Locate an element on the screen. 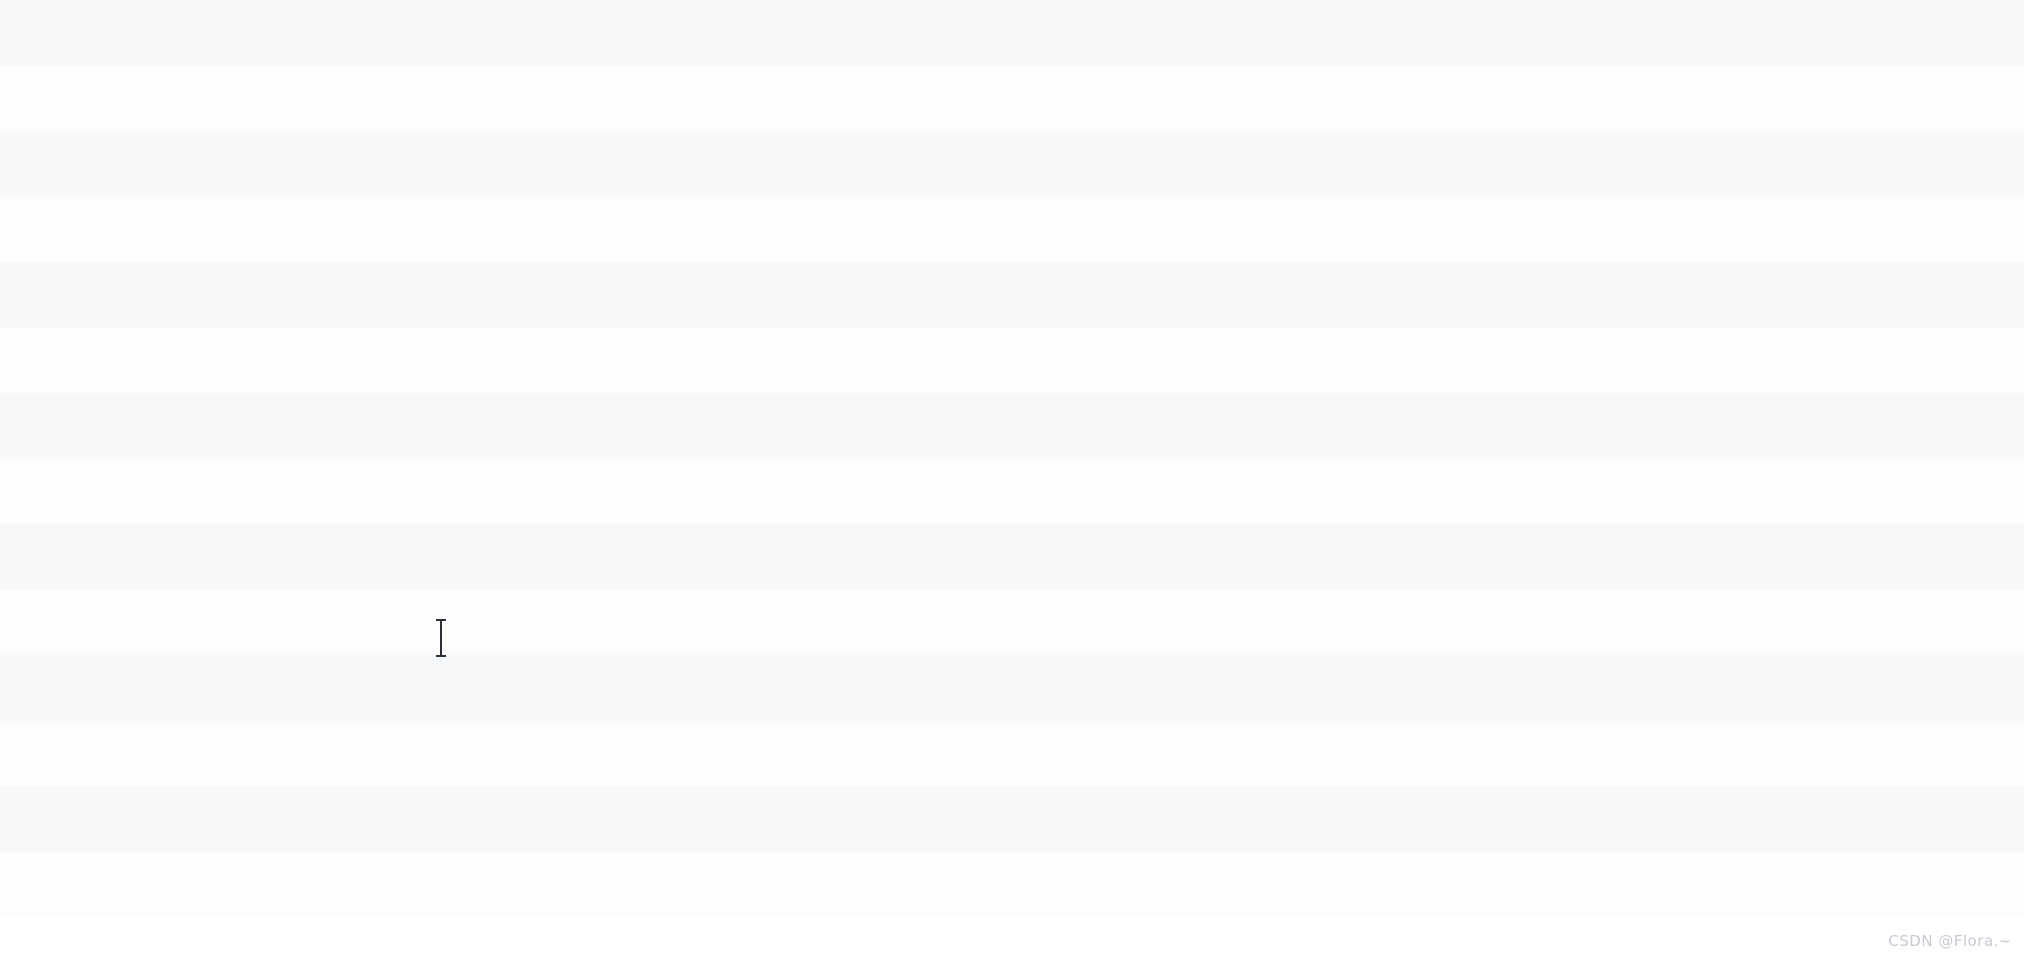 The image size is (2024, 956). code-line-14: long et = new Date().getTime(); is located at coordinates (1012, 884).